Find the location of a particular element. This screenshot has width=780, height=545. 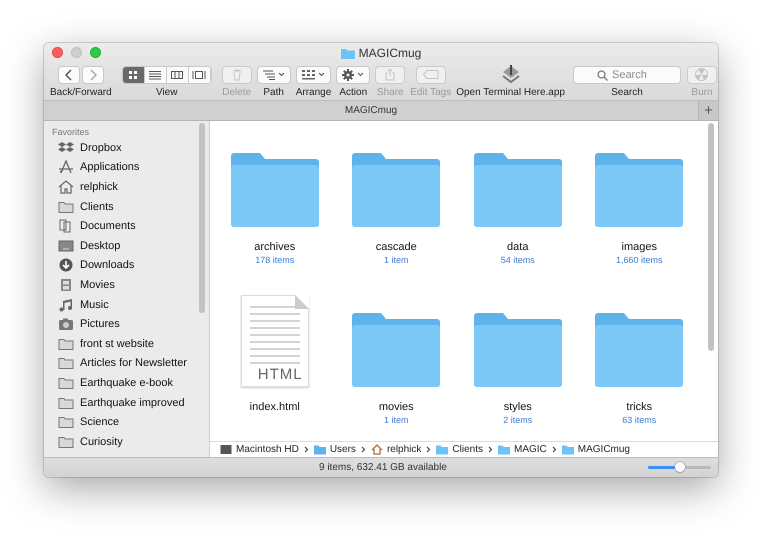

path-item: Users is located at coordinates (335, 449).